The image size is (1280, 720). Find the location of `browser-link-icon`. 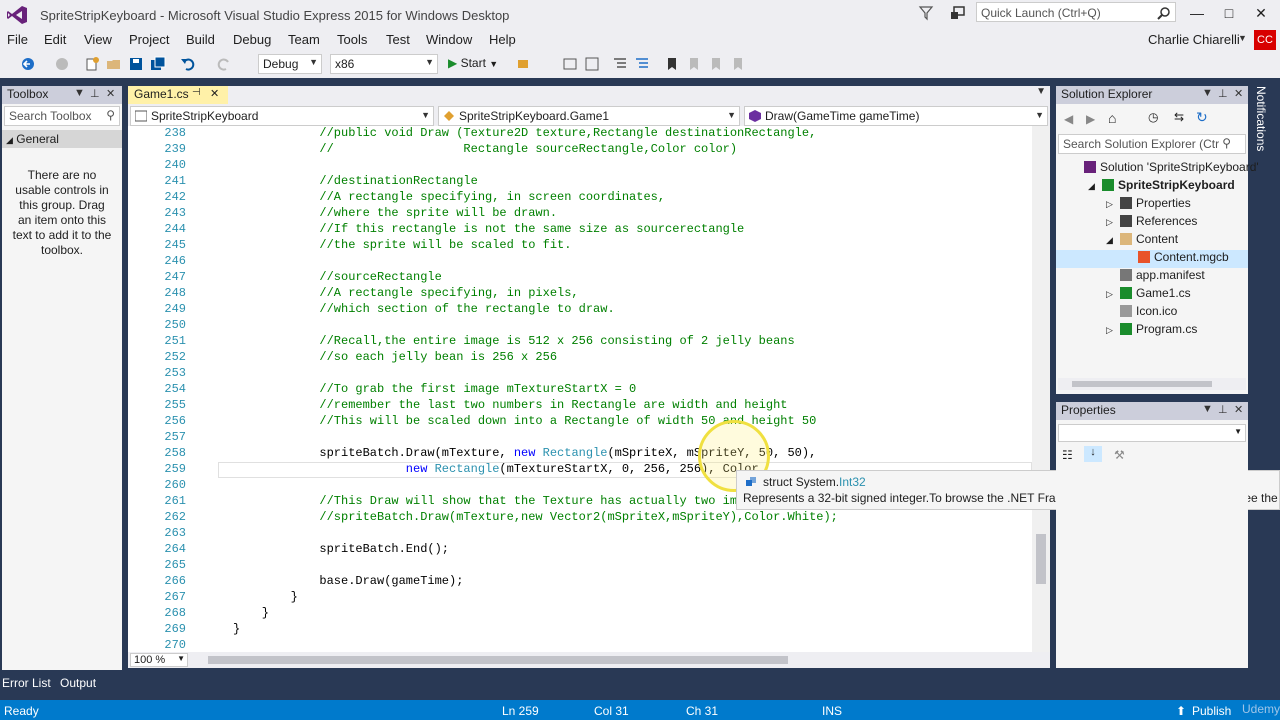

browser-link-icon is located at coordinates (524, 64).